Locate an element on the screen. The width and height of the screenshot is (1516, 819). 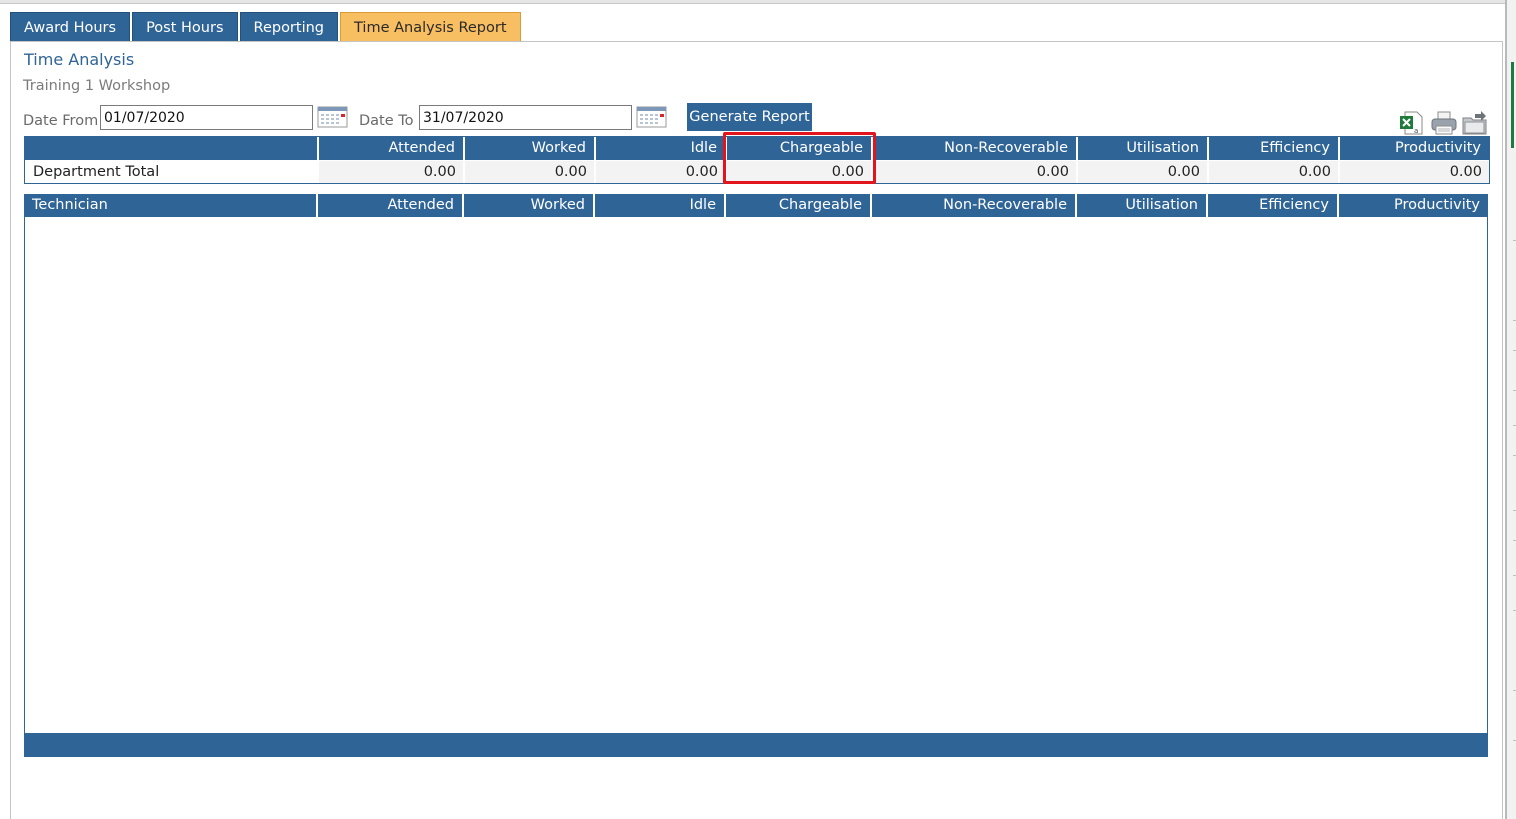
svg-text: a is located at coordinates (1416, 131).